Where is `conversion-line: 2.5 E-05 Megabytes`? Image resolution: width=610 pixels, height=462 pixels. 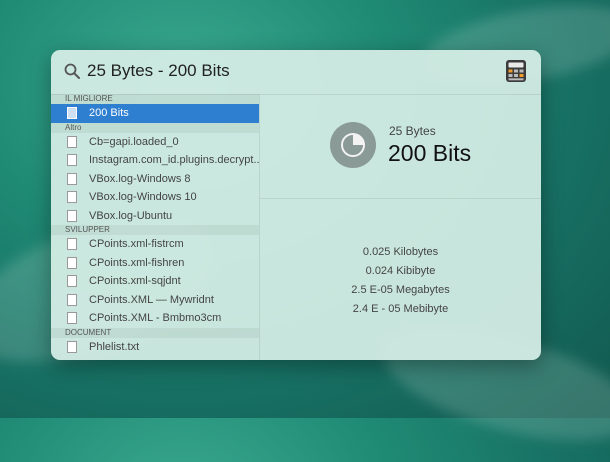
conversion-line: 2.5 E-05 Megabytes is located at coordinates (400, 290).